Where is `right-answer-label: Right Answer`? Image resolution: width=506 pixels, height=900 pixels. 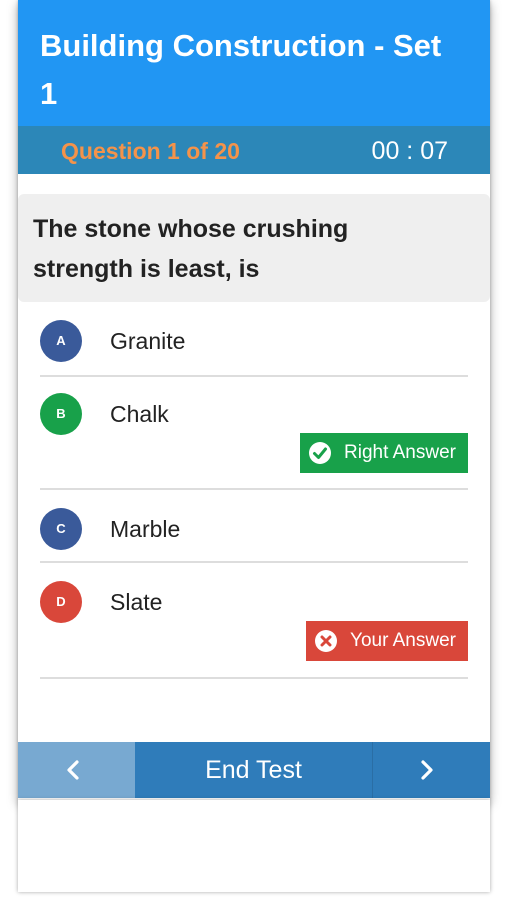 right-answer-label: Right Answer is located at coordinates (400, 452).